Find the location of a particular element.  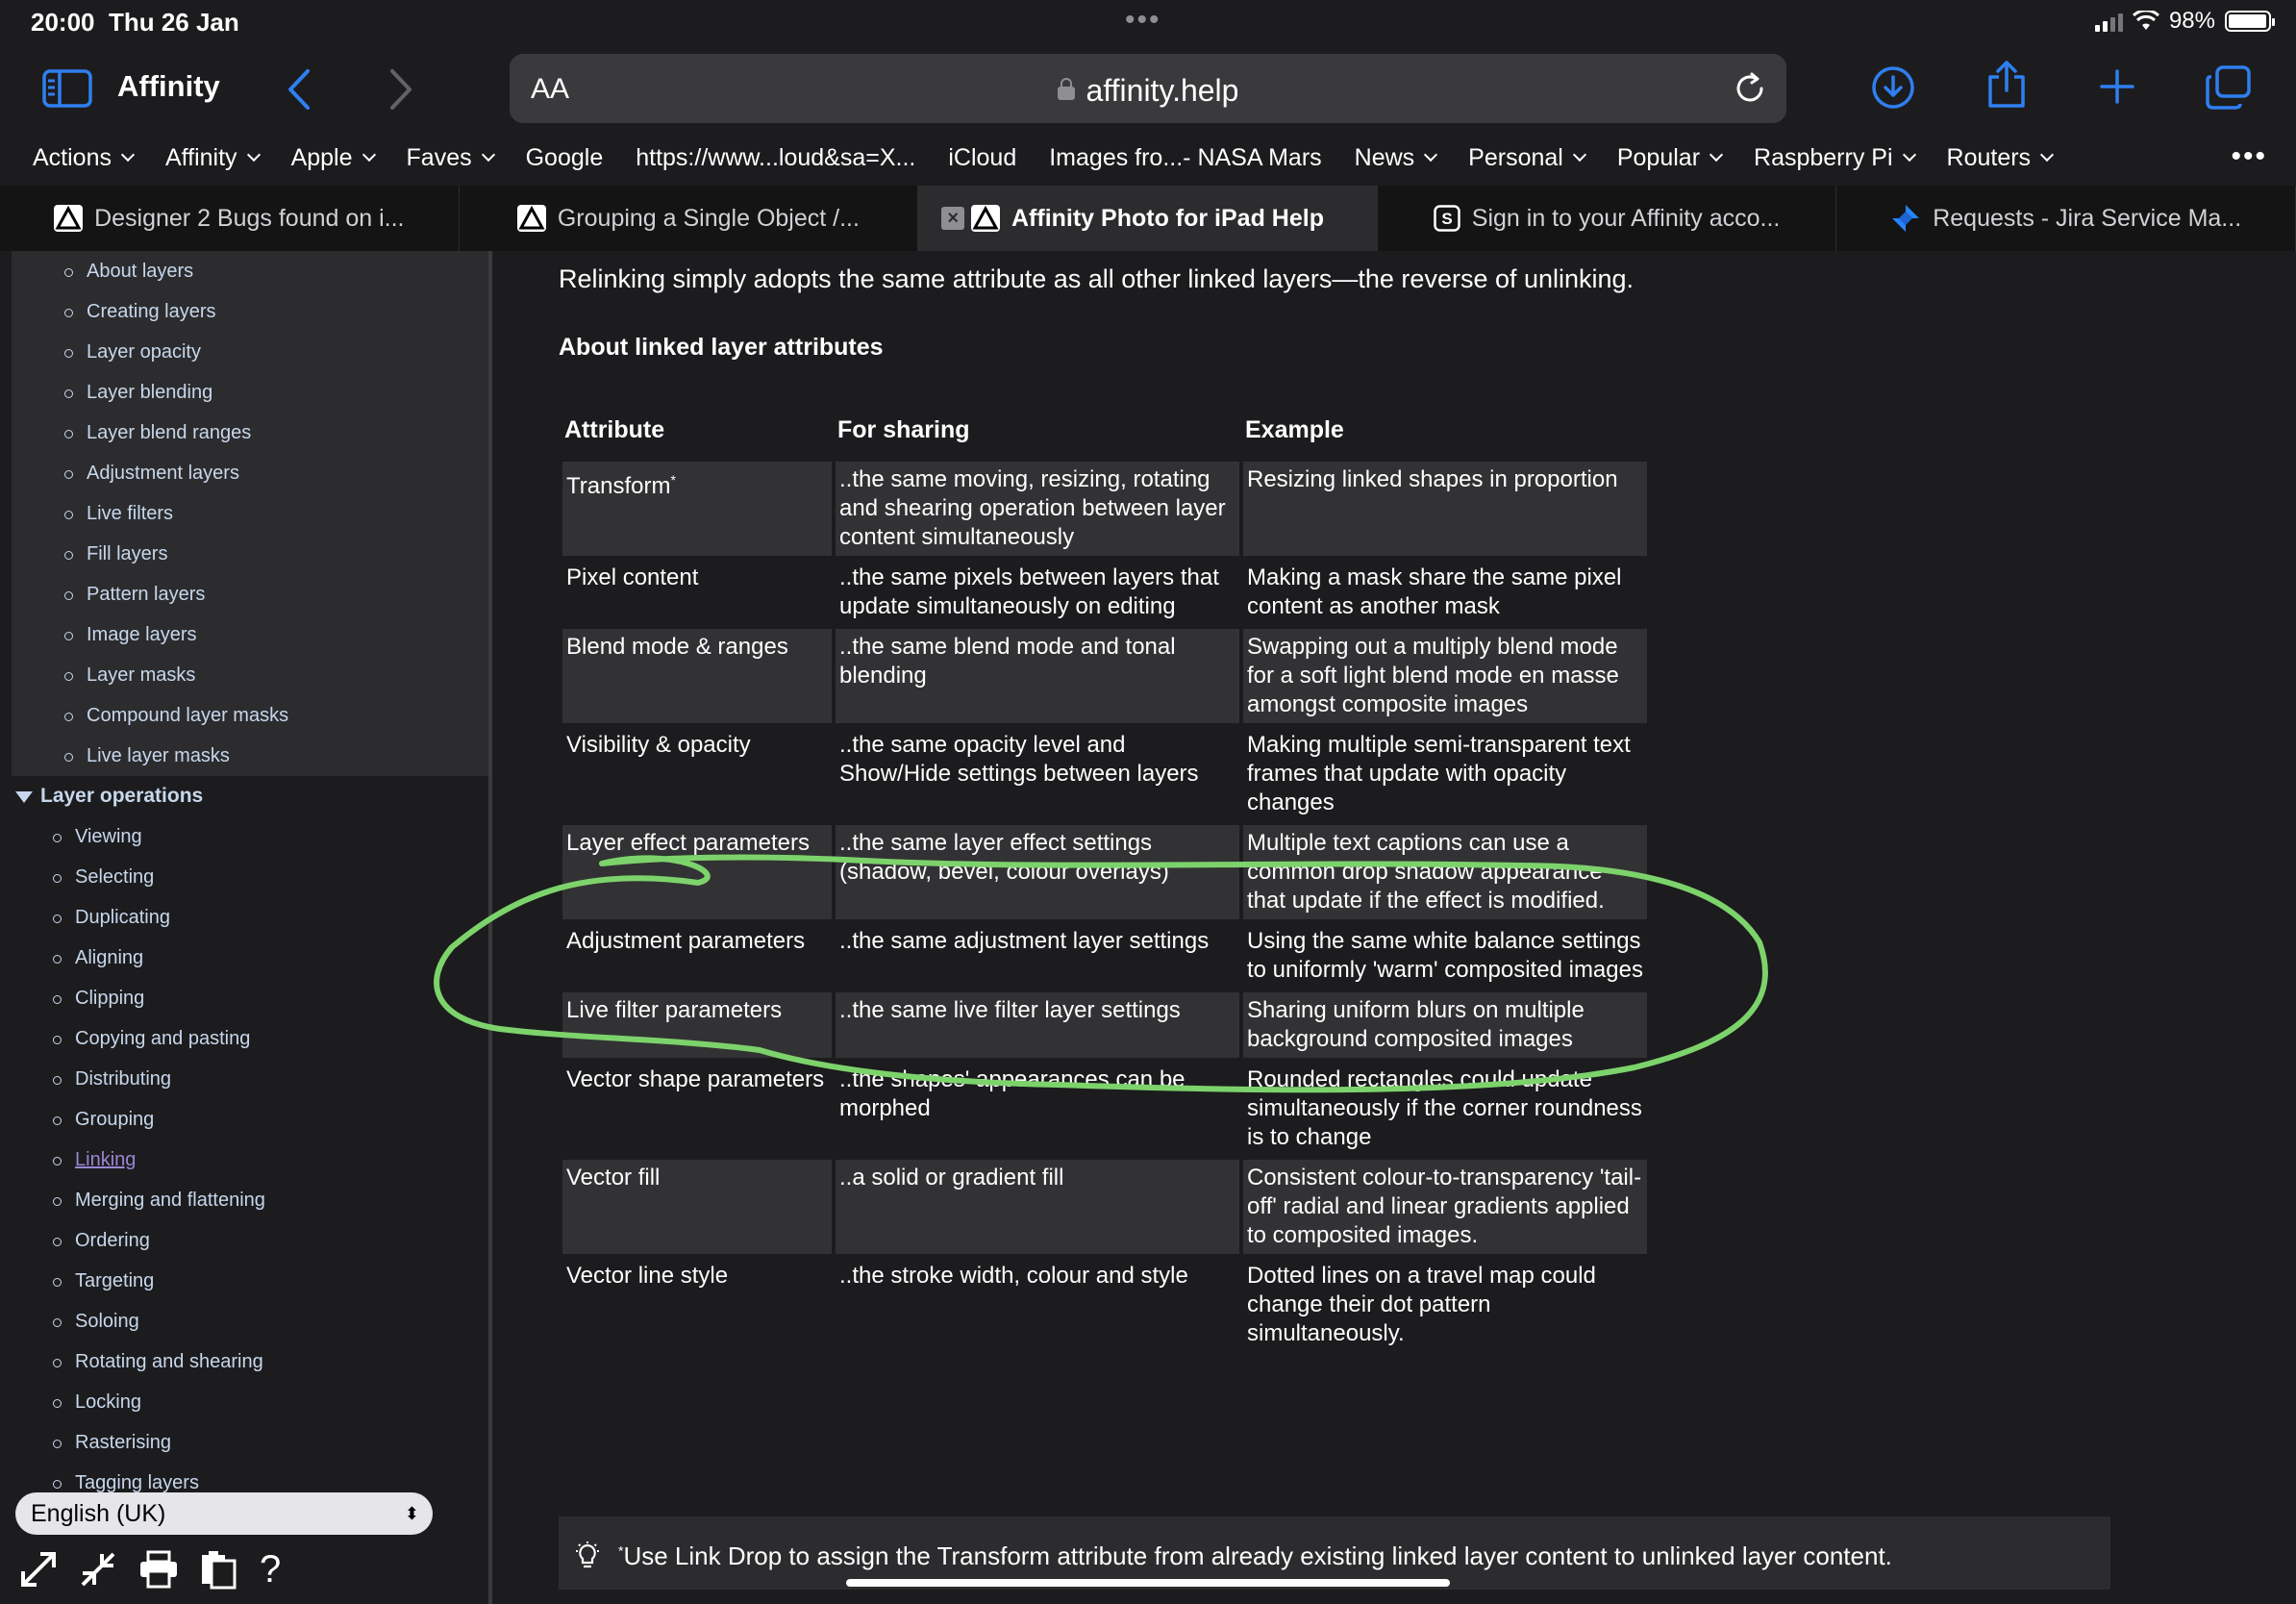

share-icon is located at coordinates (2006, 85).